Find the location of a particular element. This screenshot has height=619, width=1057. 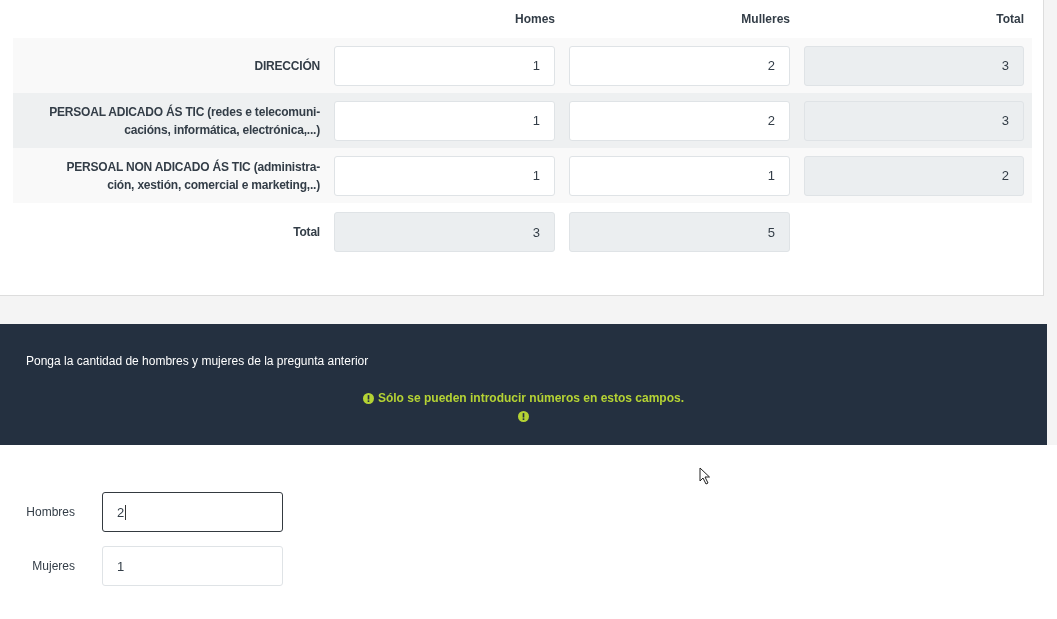

row-label: Total is located at coordinates (306, 232).